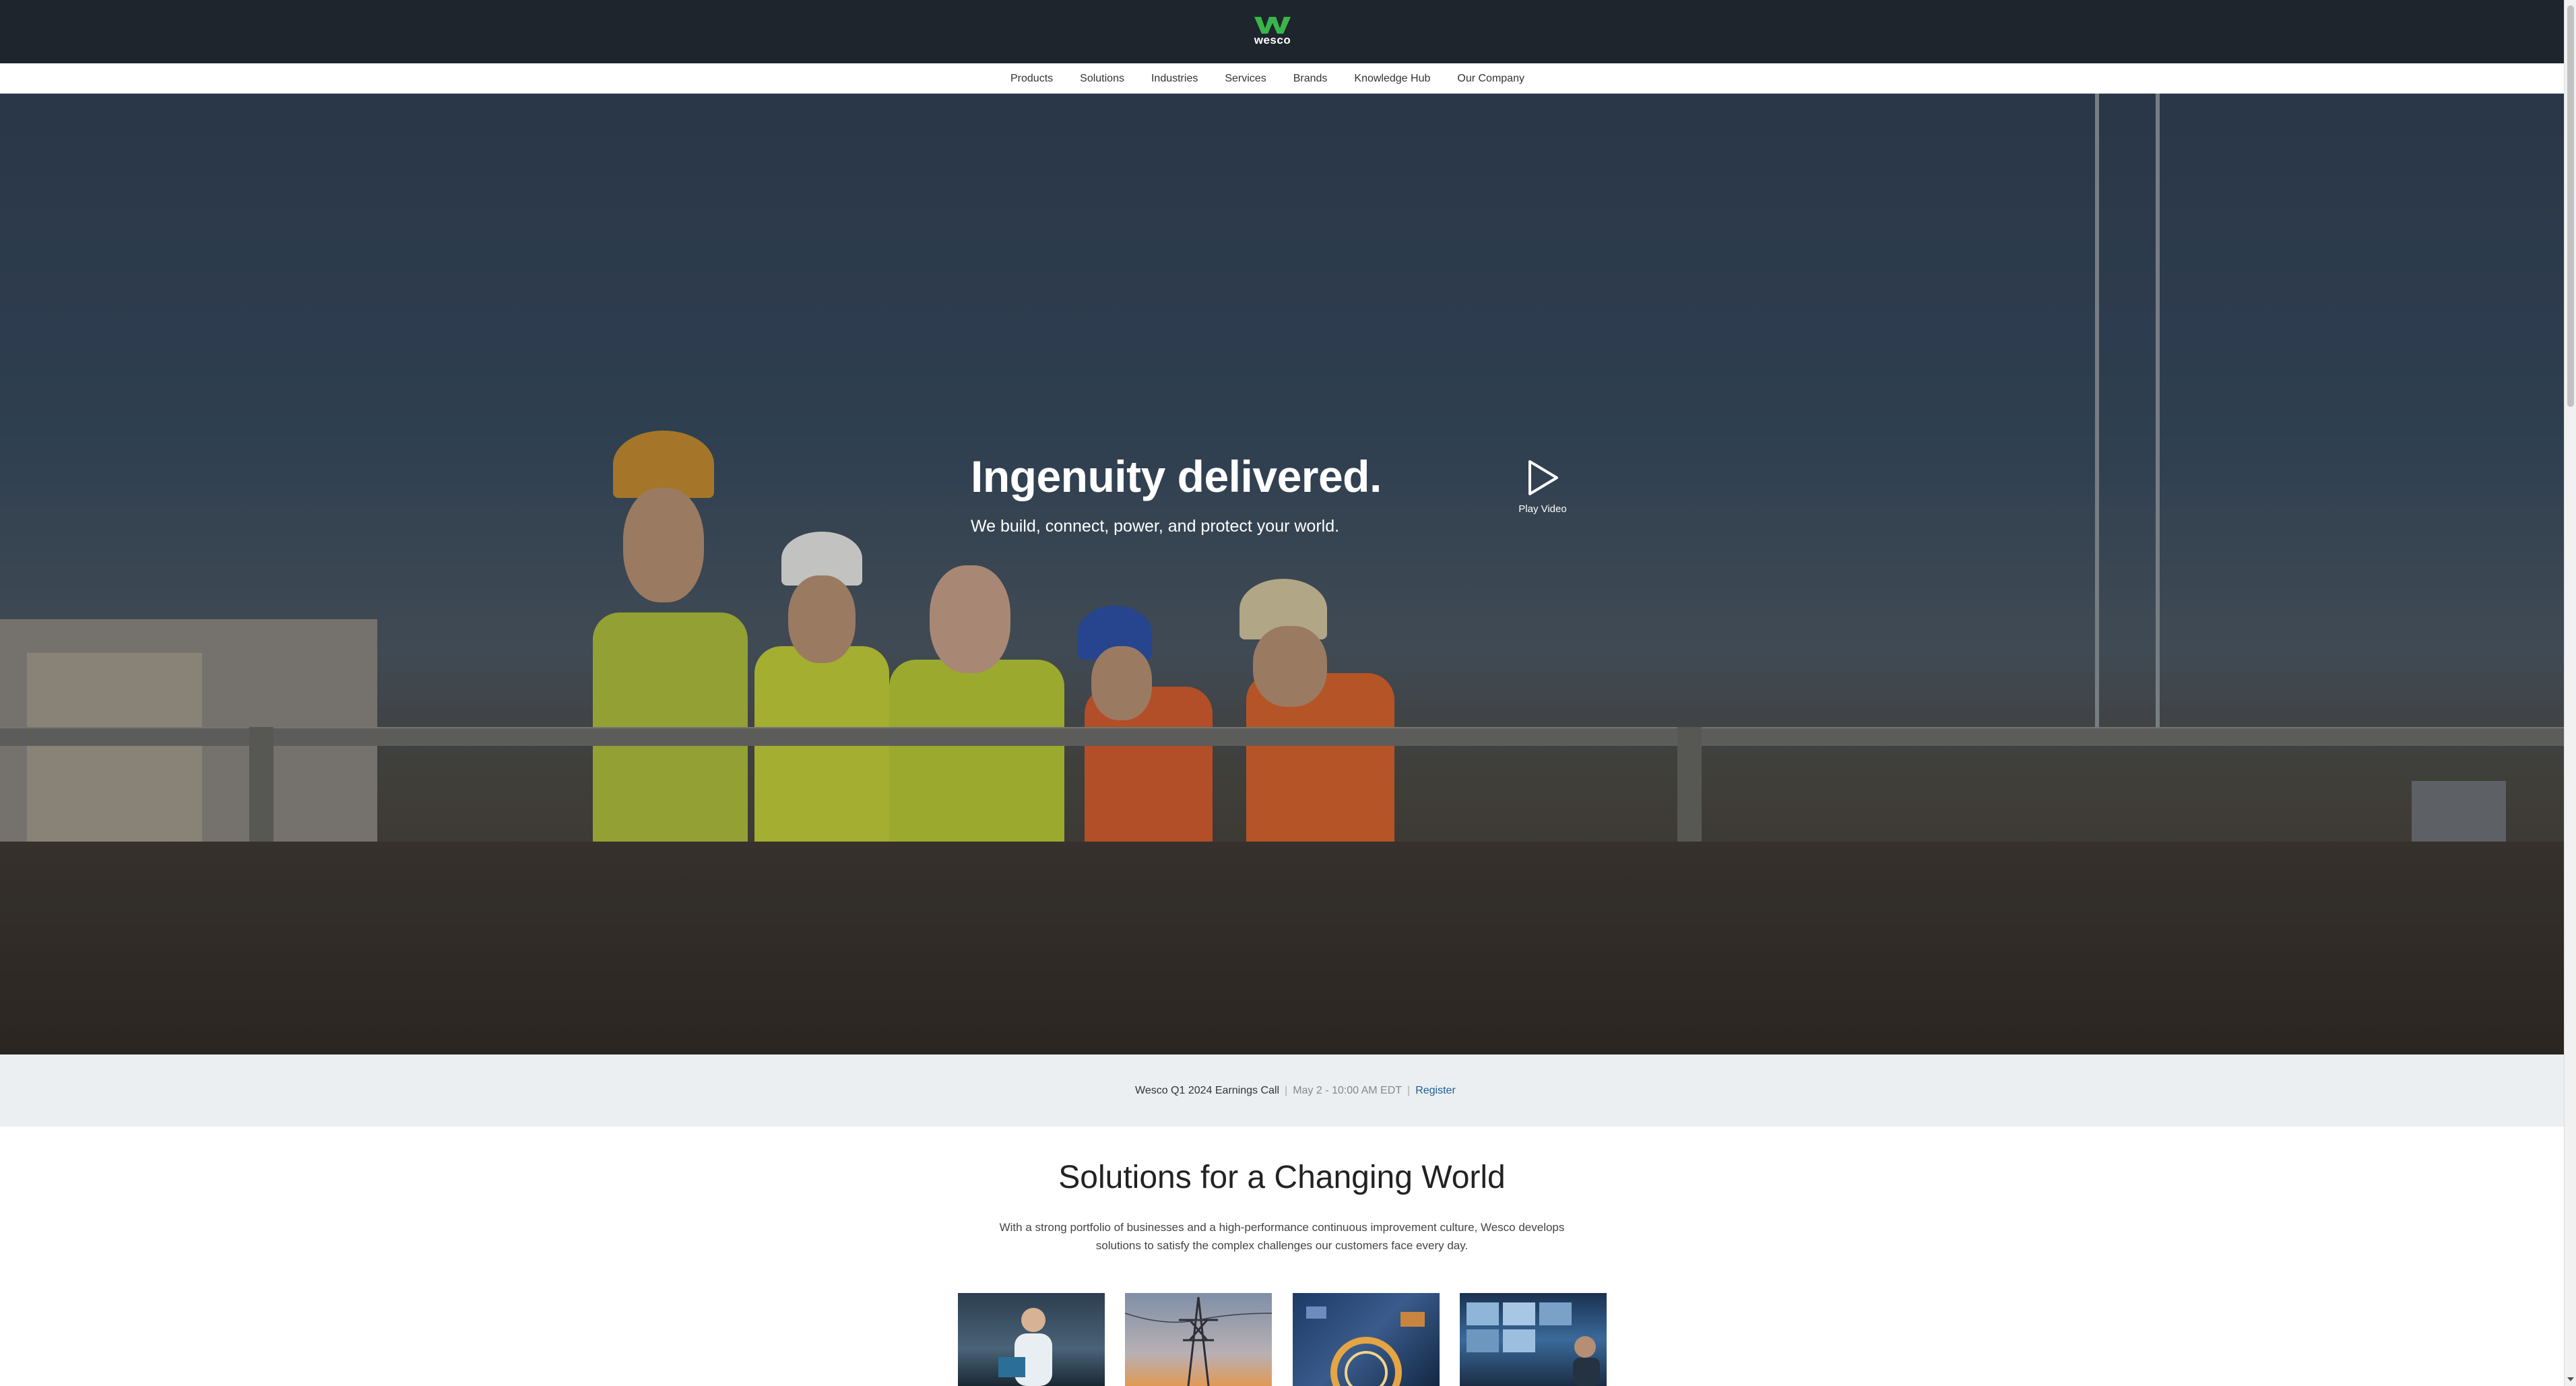 The image size is (2576, 1386). Describe the element at coordinates (1348, 1090) in the screenshot. I see `announcement-date: May 2 - 10:00 AM EDT` at that location.